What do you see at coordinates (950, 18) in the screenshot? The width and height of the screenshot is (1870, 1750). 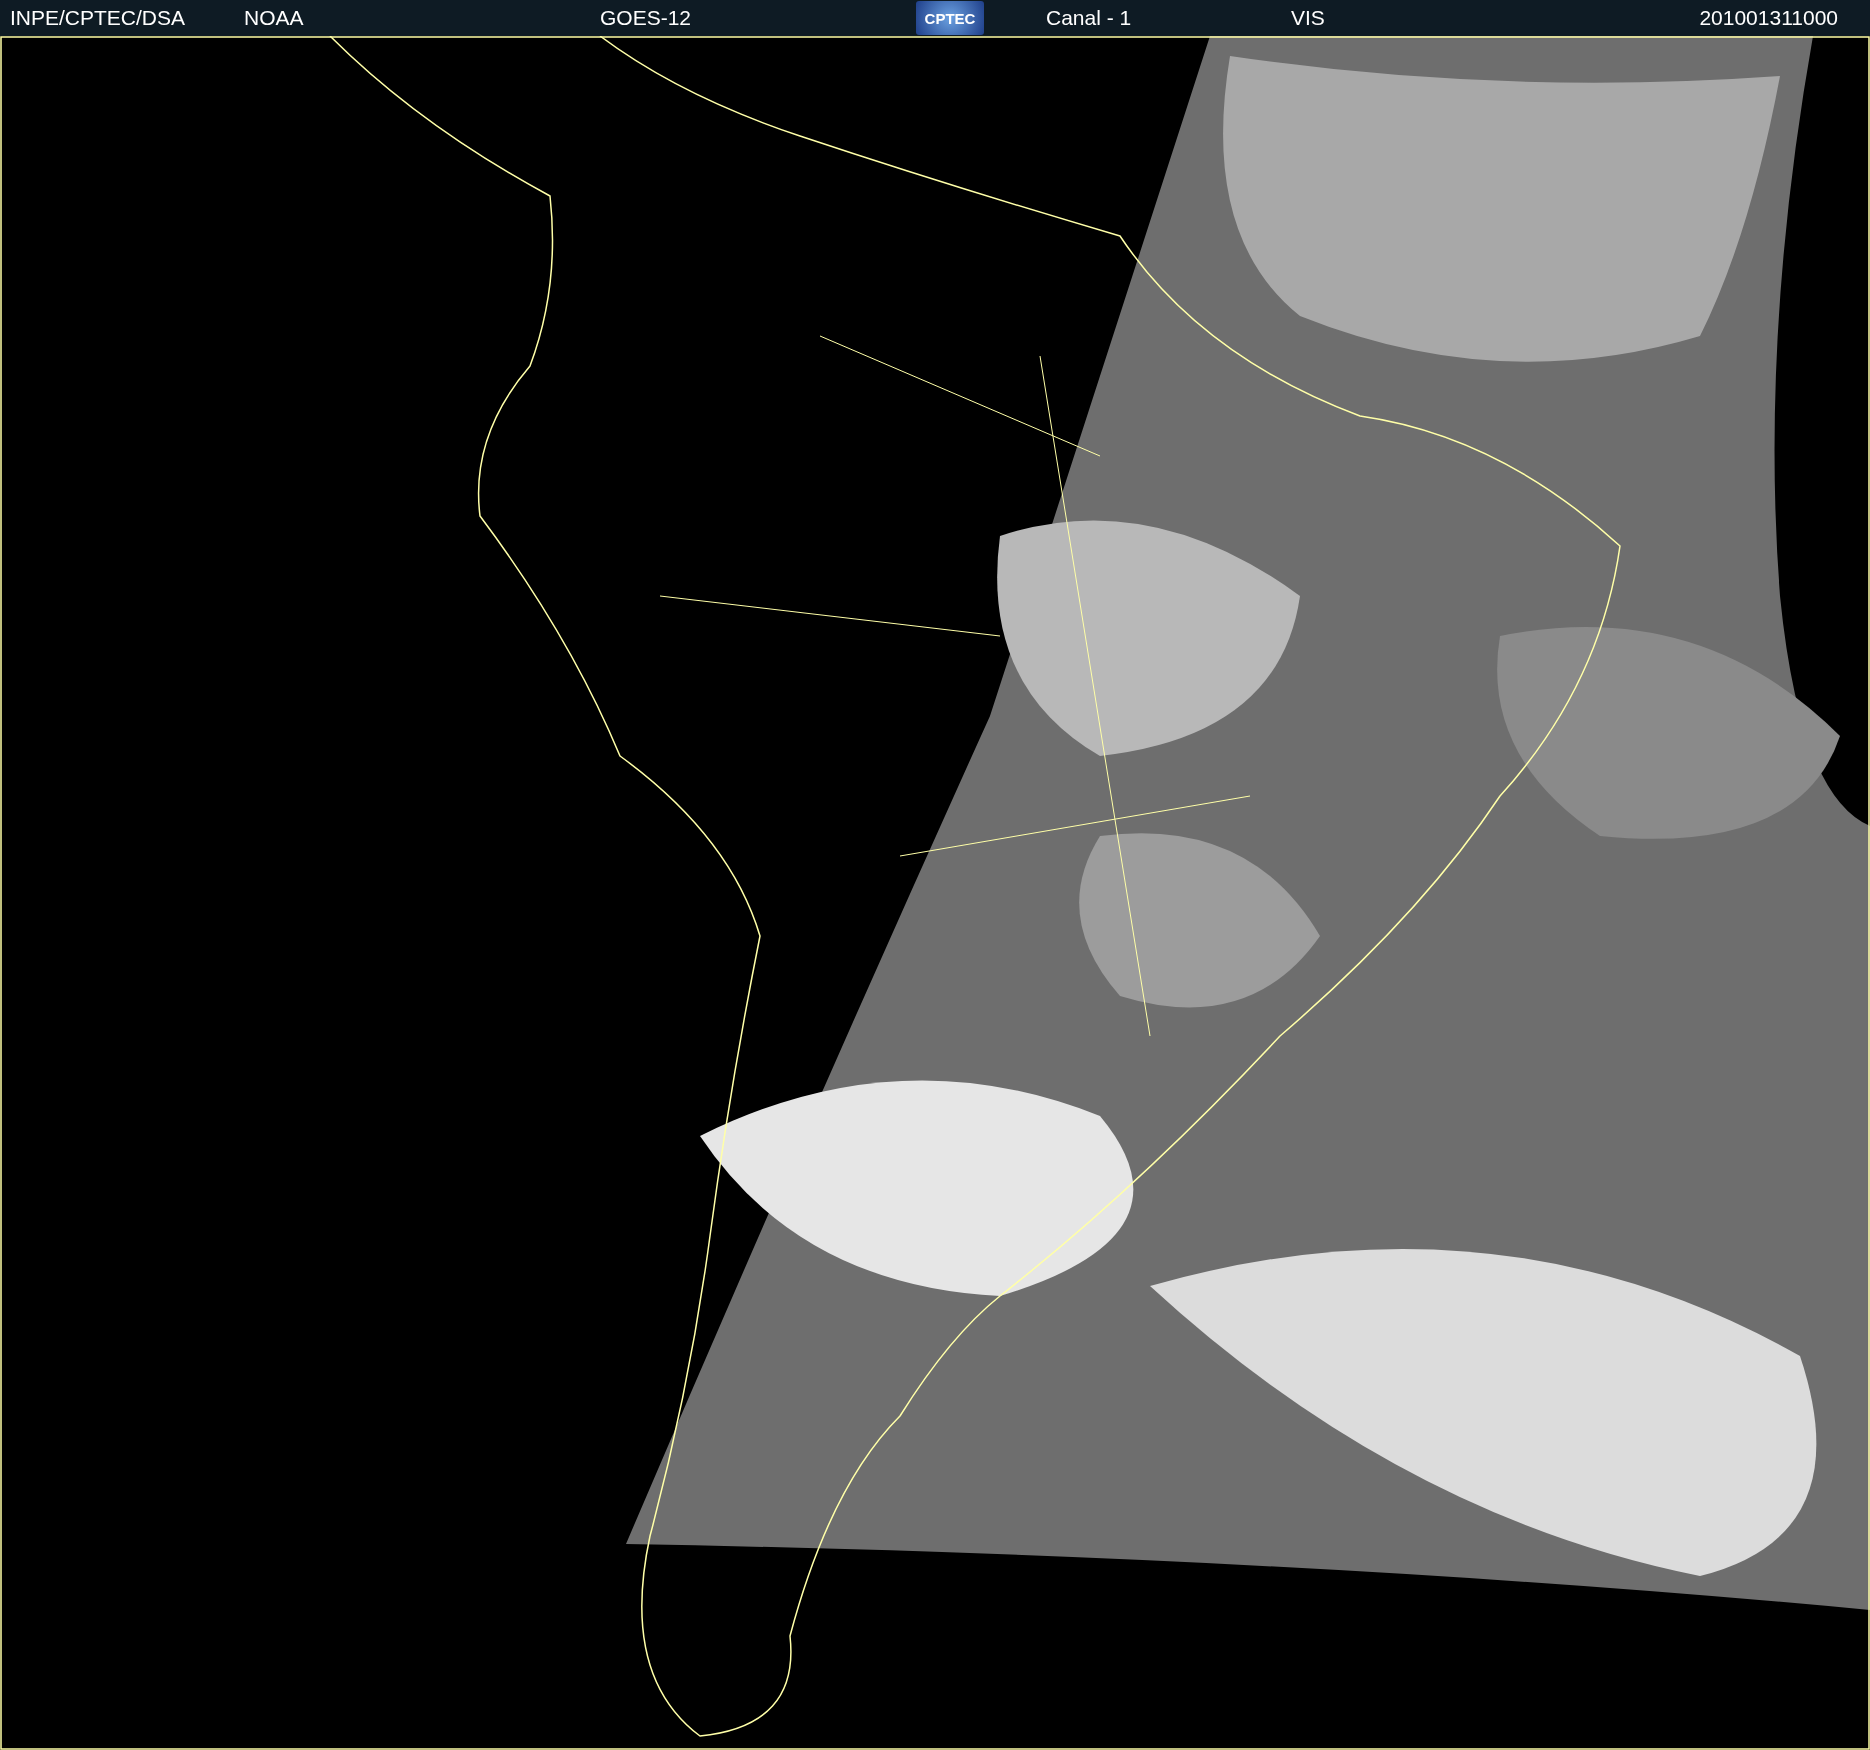 I see `logo: CPTEC` at bounding box center [950, 18].